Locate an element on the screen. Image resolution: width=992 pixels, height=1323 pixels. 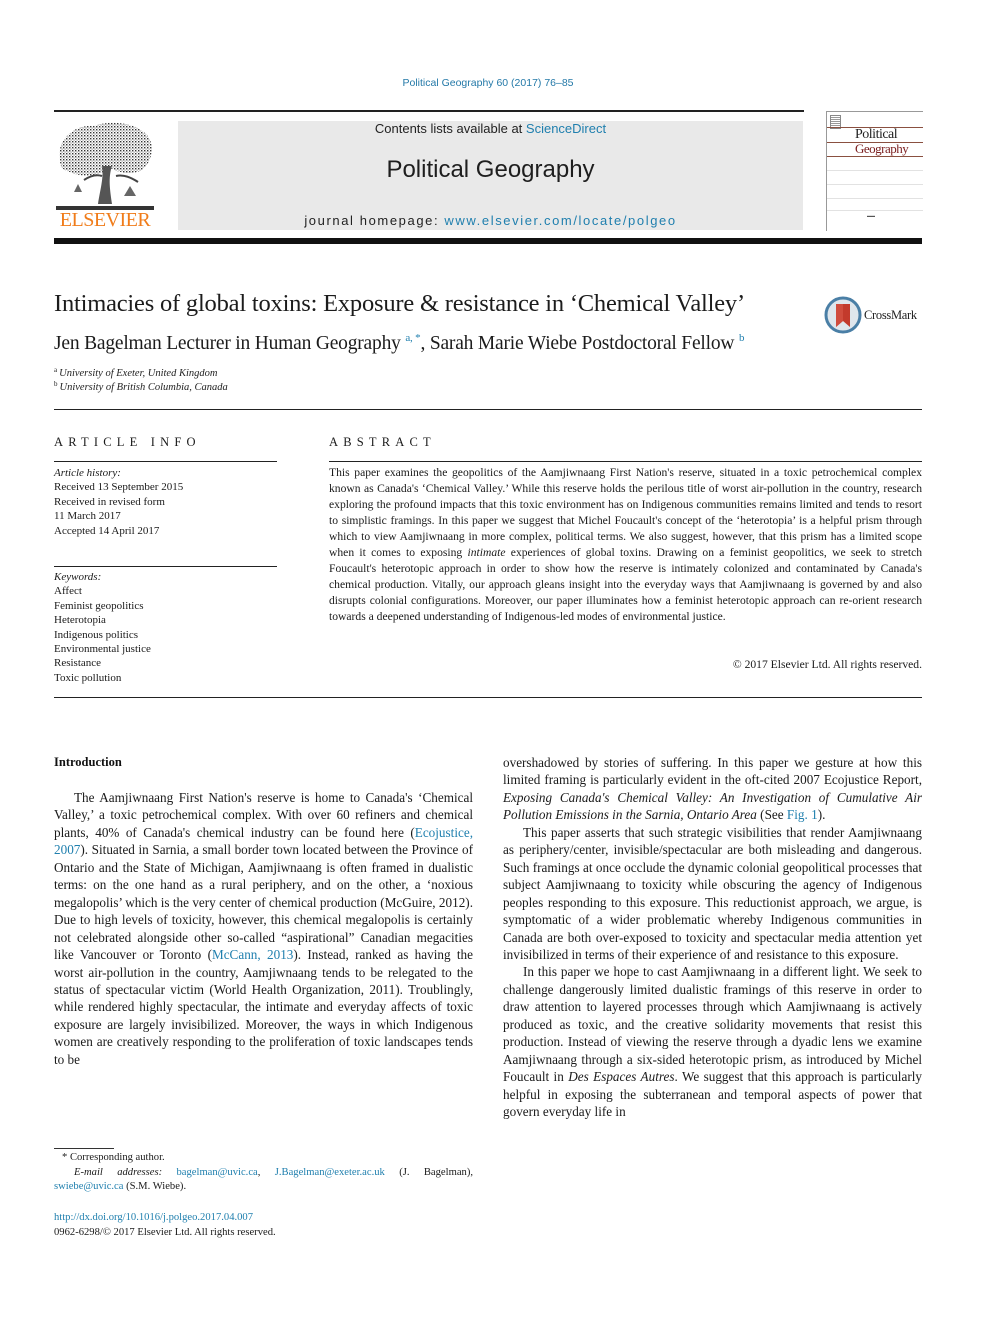
affiliation: a University of Exeter, United Kingdom is located at coordinates (135, 372).